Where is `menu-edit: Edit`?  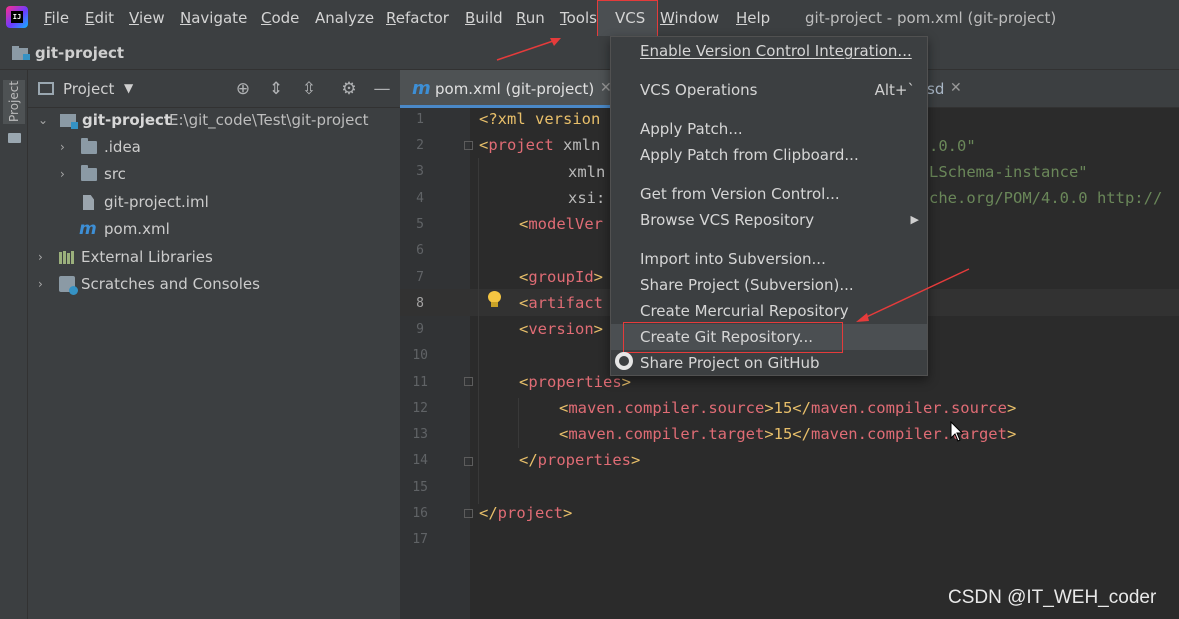
menu-edit: Edit is located at coordinates (99, 18).